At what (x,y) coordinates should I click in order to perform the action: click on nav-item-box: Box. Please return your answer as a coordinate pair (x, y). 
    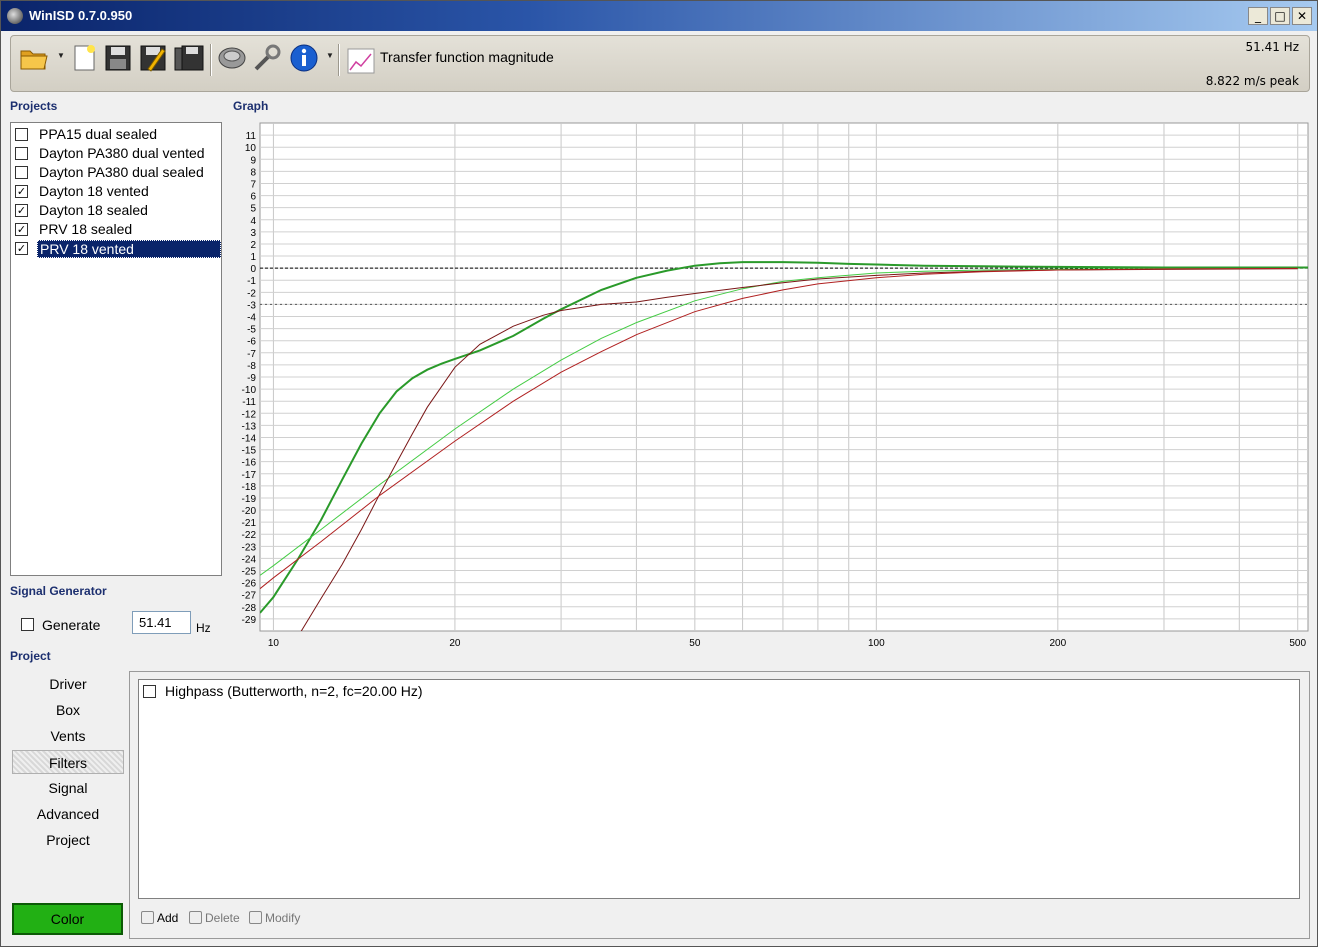
    Looking at the image, I should click on (68, 710).